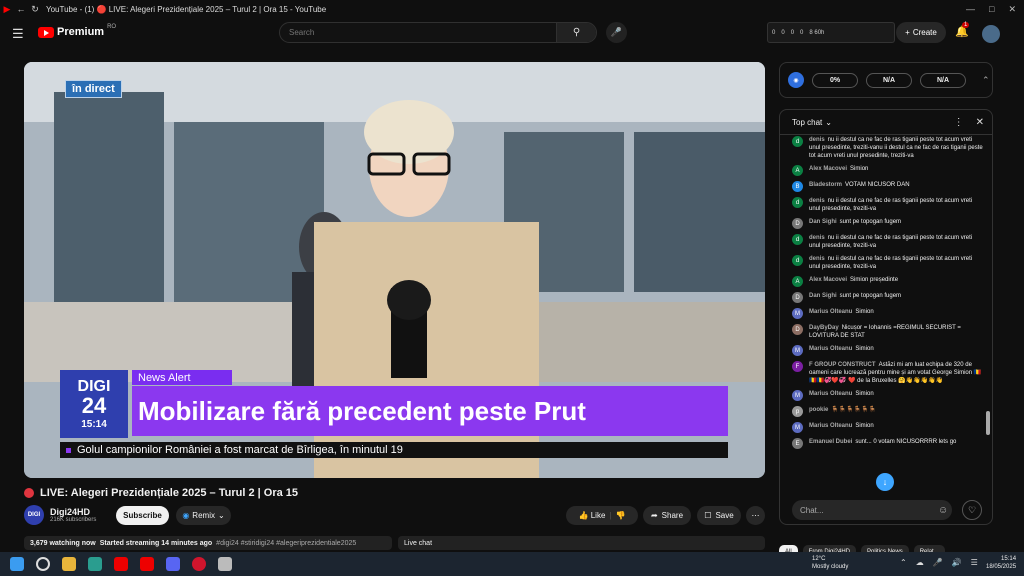  What do you see at coordinates (797, 411) in the screenshot?
I see `chat-author-avatar: p` at bounding box center [797, 411].